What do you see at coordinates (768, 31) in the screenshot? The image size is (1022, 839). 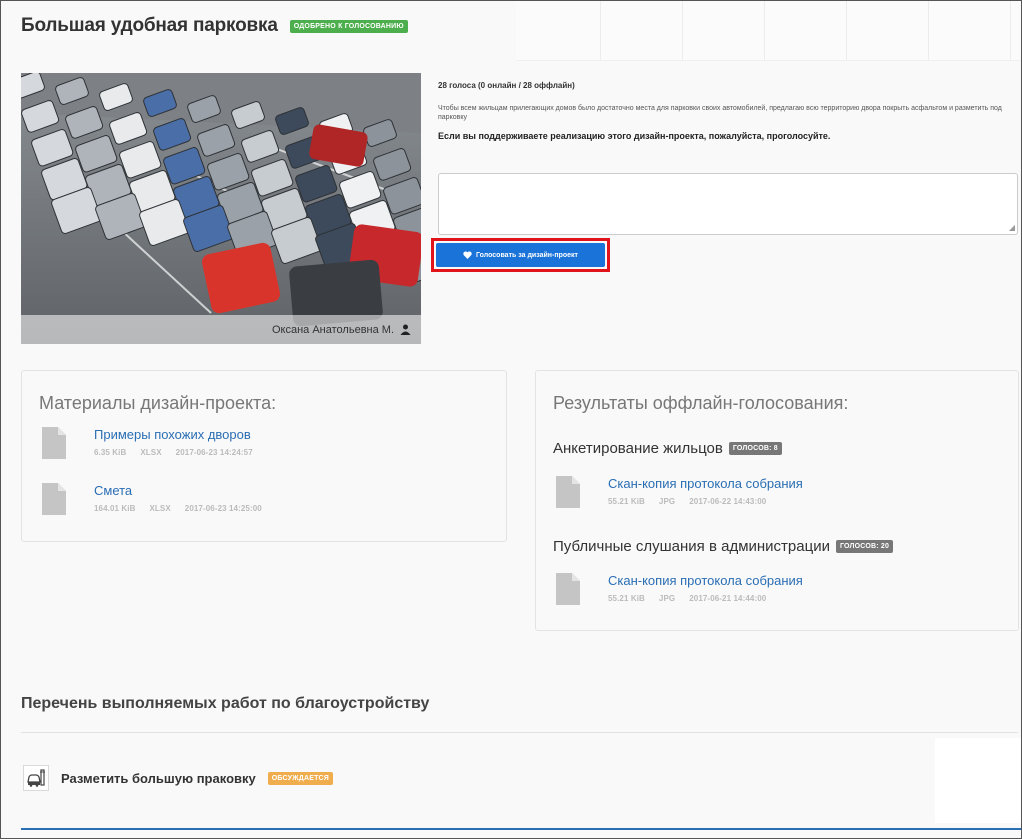 I see `header-background` at bounding box center [768, 31].